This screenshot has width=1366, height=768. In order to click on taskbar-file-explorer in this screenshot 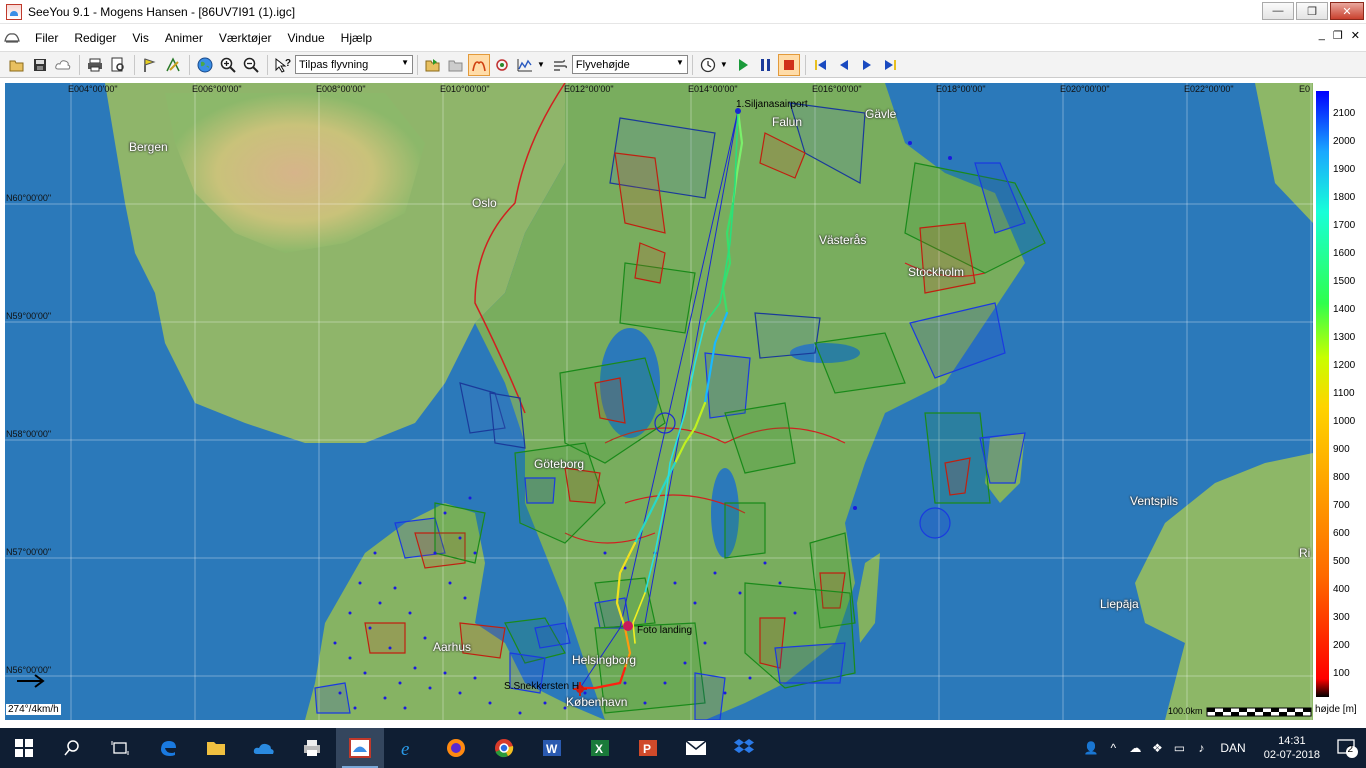, I will do `click(216, 748)`.